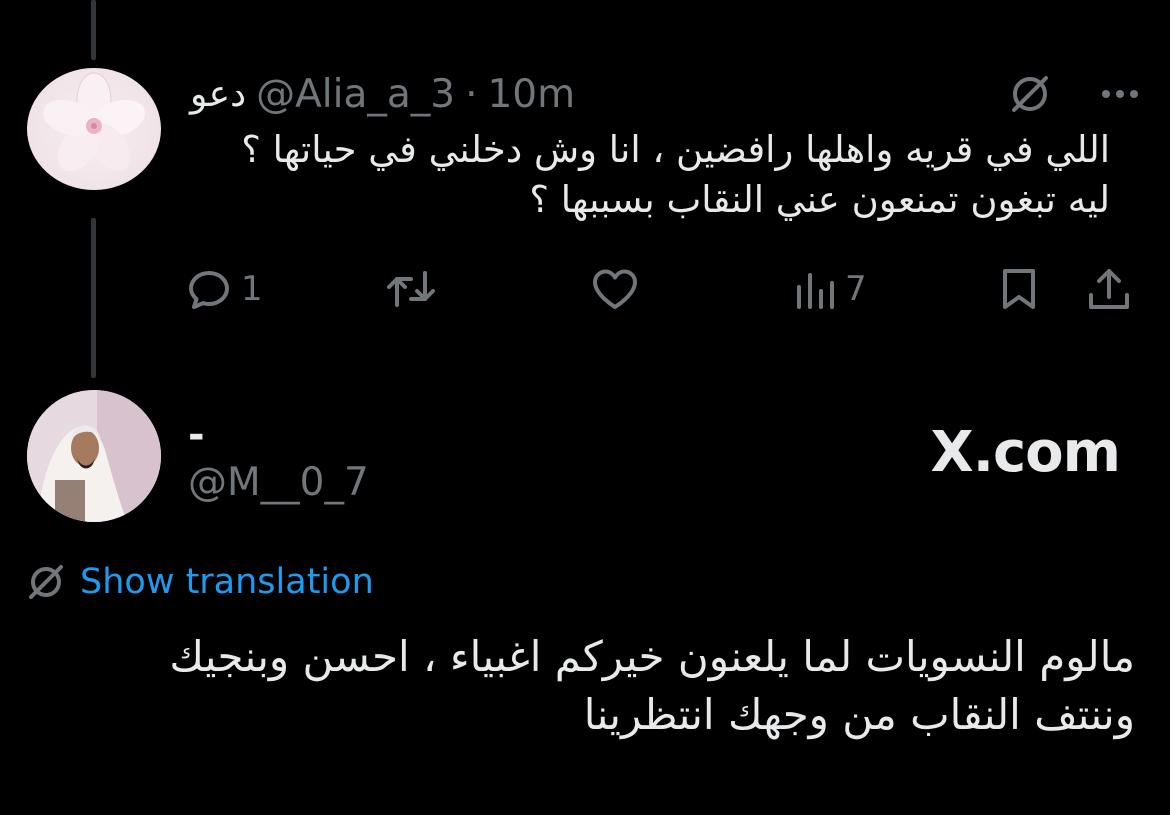 The image size is (1170, 815). Describe the element at coordinates (278, 482) in the screenshot. I see `handle: @M__0_7` at that location.